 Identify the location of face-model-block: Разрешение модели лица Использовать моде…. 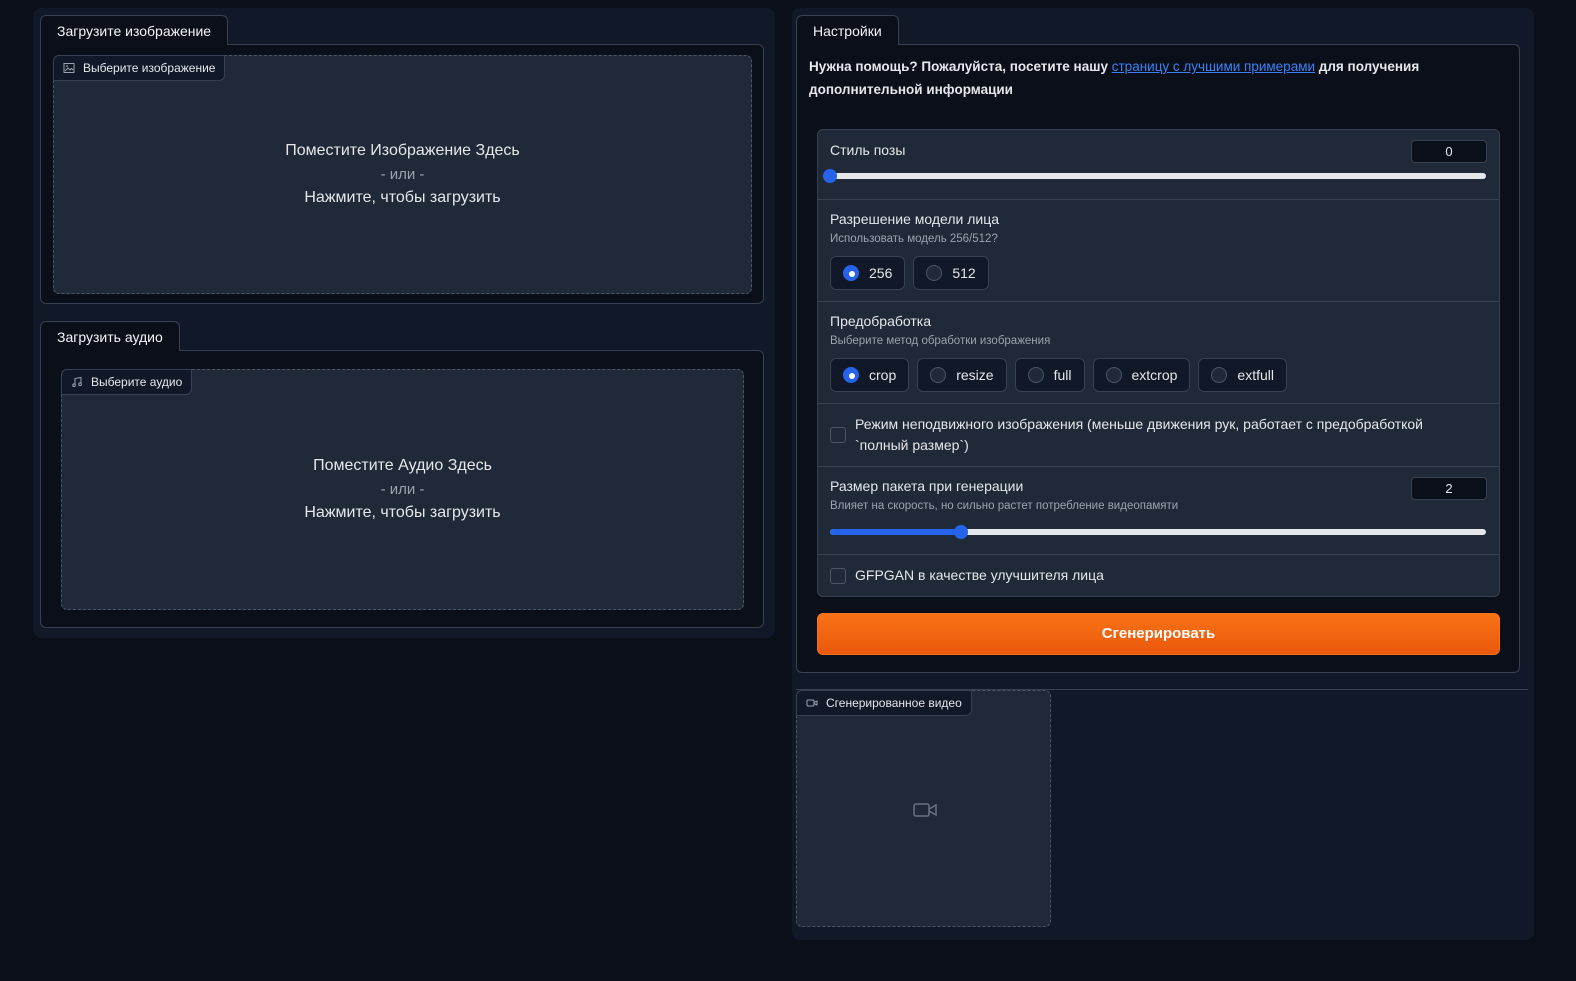
(1158, 251).